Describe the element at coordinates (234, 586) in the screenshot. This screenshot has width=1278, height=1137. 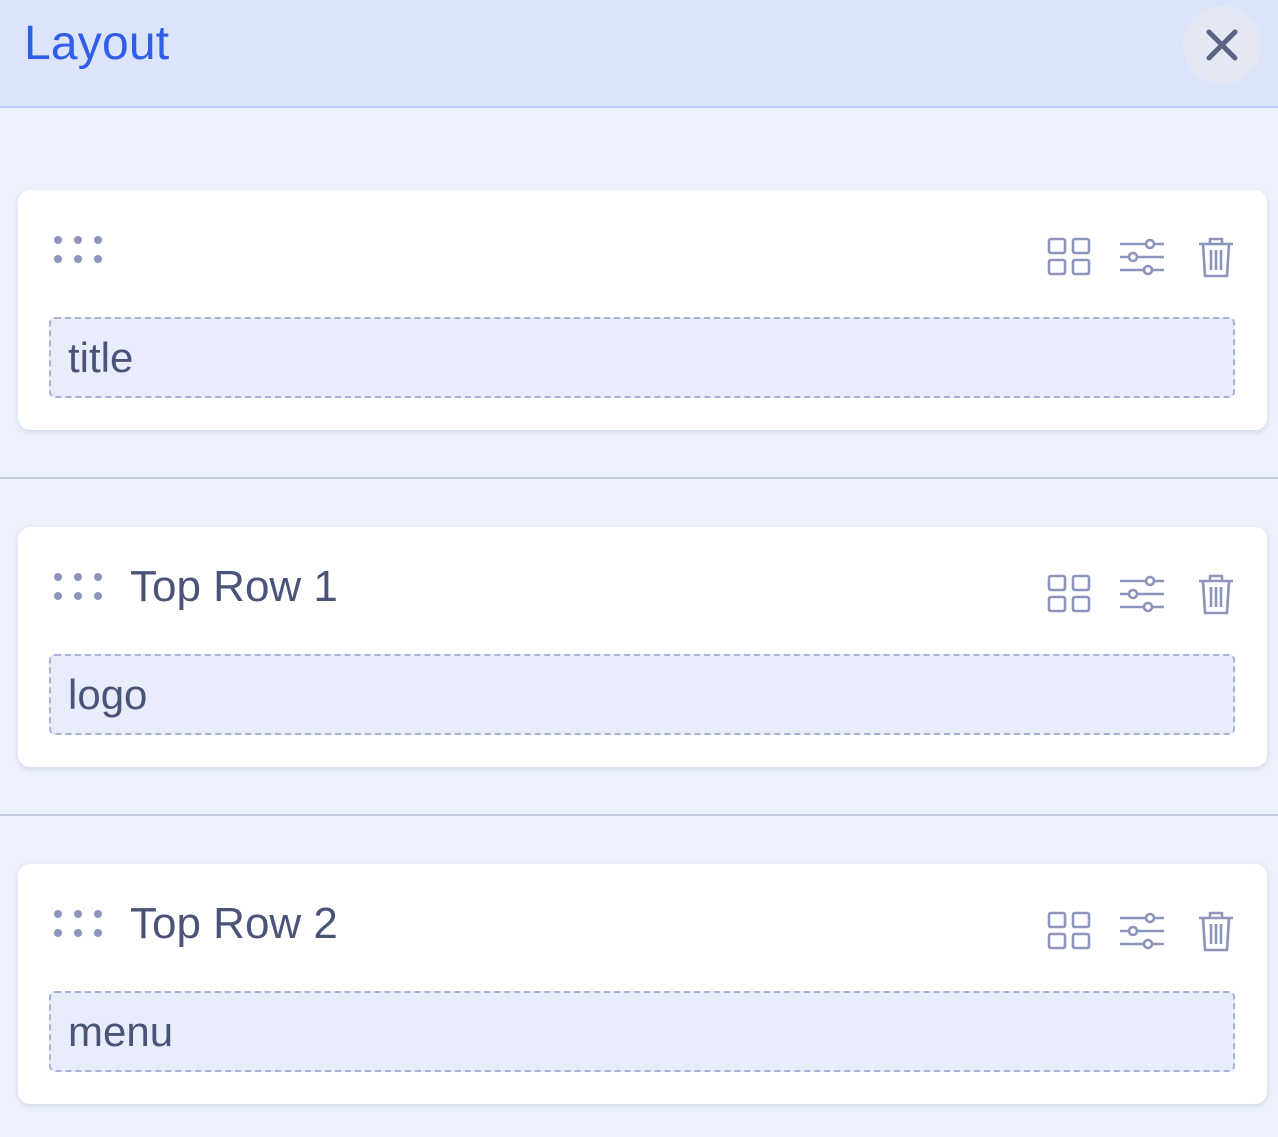
I see `row-title: Top Row 1` at that location.